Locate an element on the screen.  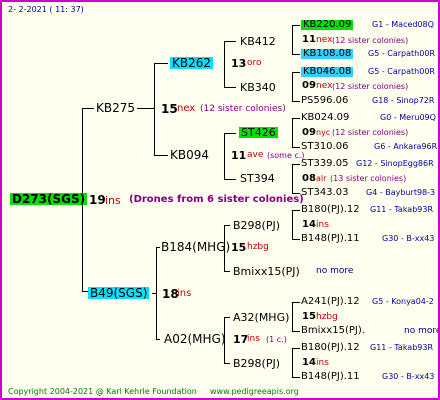
ggs-3-father: B180(PJ).12 is located at coordinates (330, 210).